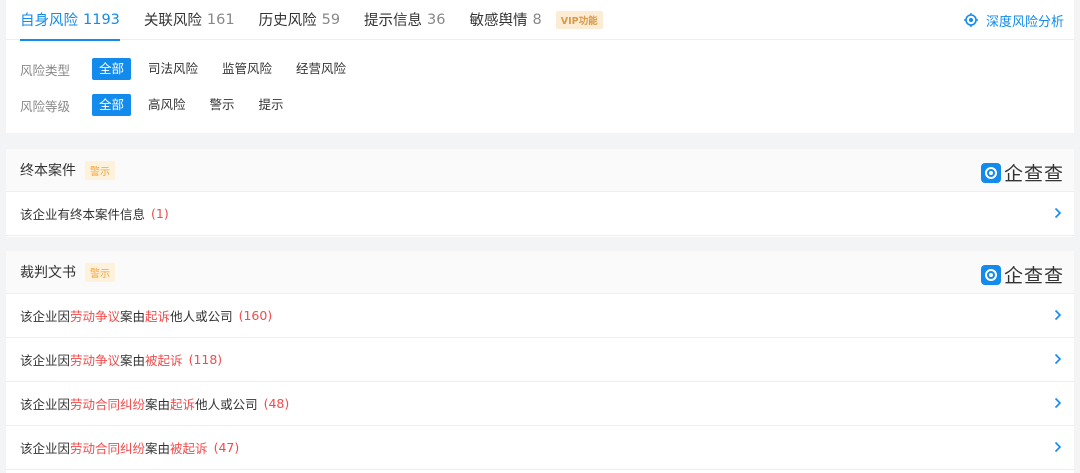 The image size is (1080, 473). What do you see at coordinates (49, 21) in the screenshot?
I see `tab-label: 自身风险` at bounding box center [49, 21].